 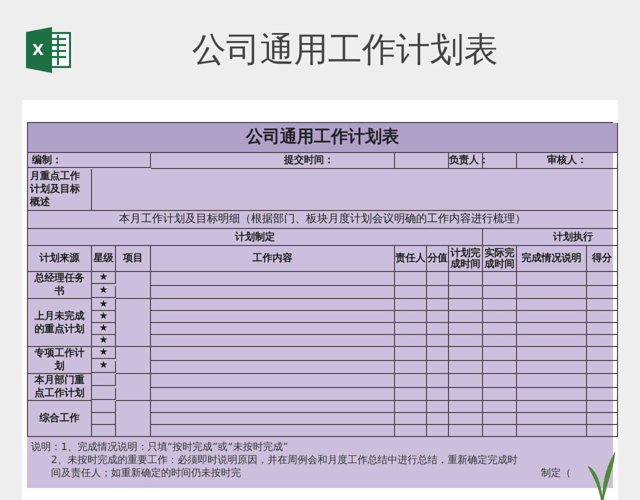 I want to click on row-group-label: 本月部门重点工作计划, so click(x=60, y=387).